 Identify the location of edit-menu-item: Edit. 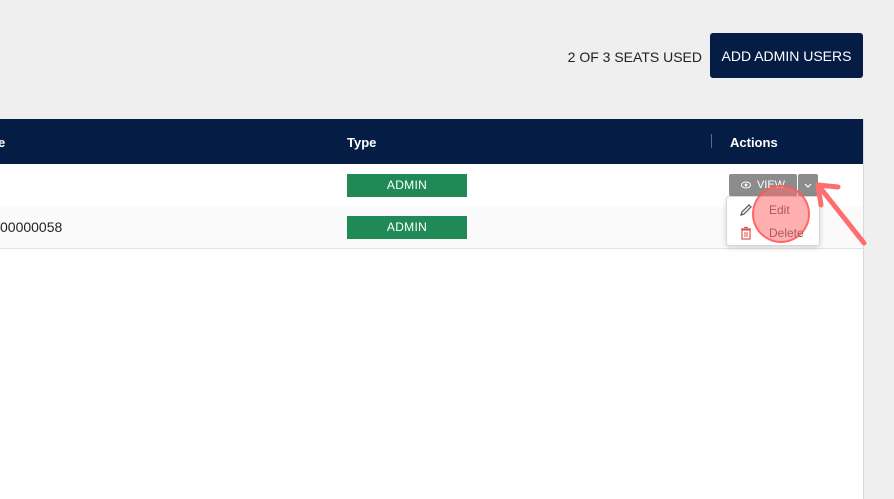
(773, 210).